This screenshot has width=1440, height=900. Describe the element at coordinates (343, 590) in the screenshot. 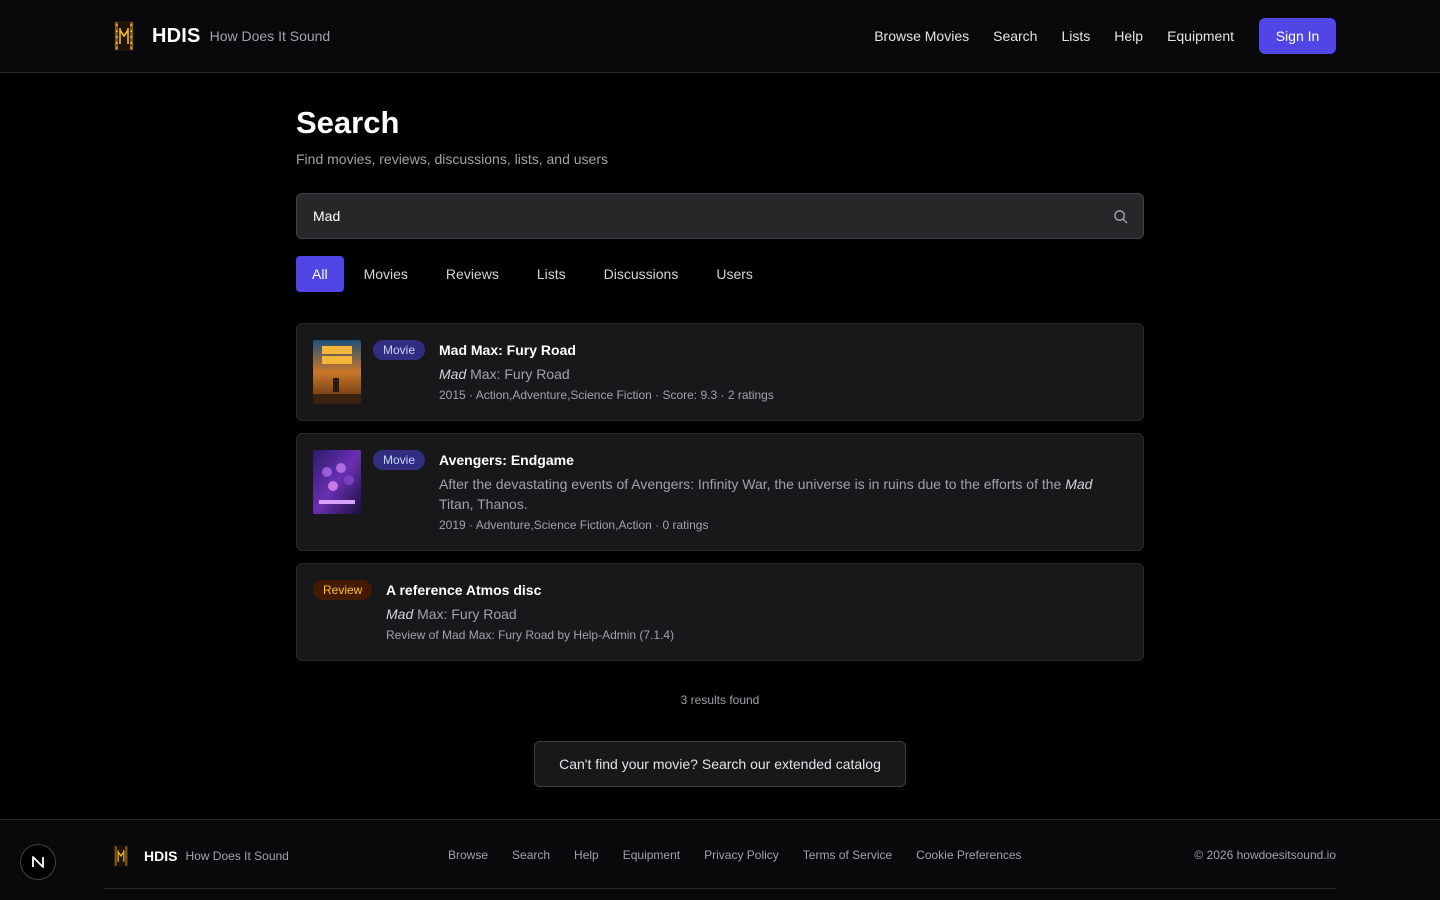

I see `result-type-badge: Review` at that location.